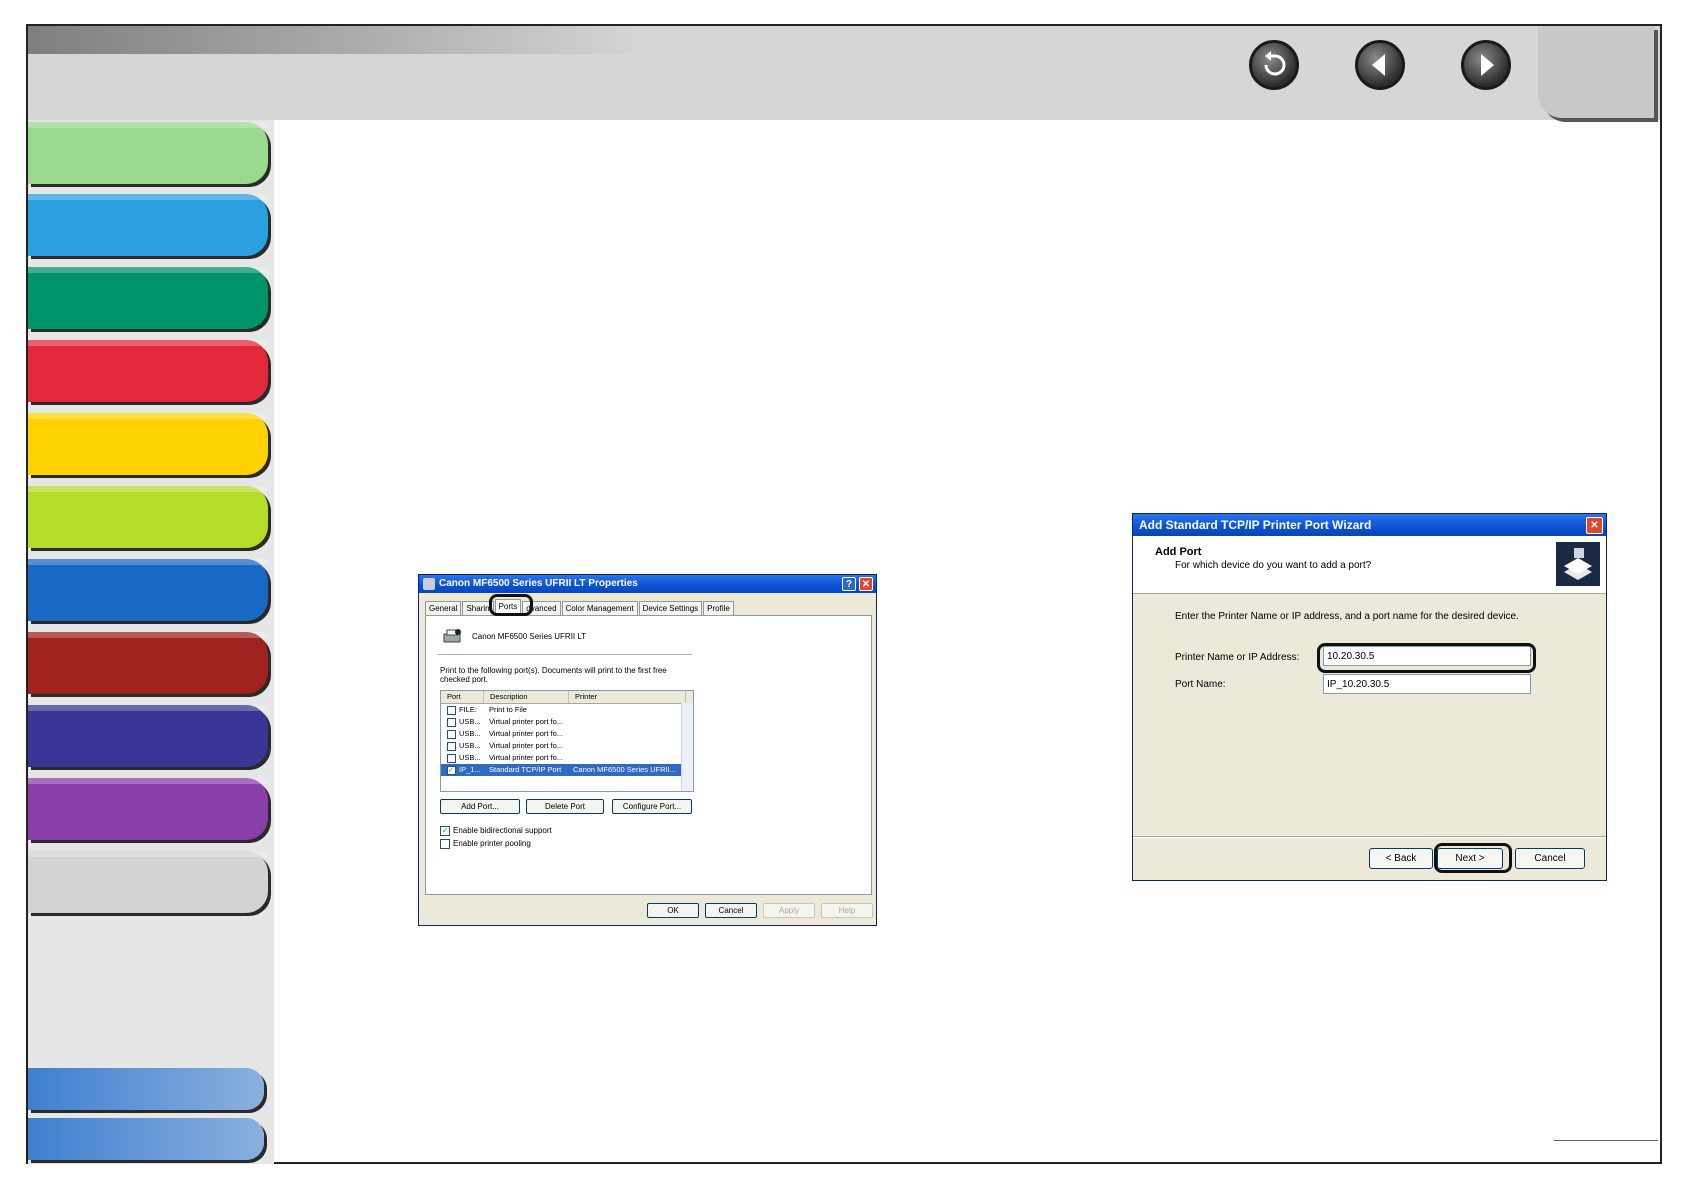 The image size is (1682, 1189). What do you see at coordinates (508, 709) in the screenshot?
I see `port-description-cell: Print to File` at bounding box center [508, 709].